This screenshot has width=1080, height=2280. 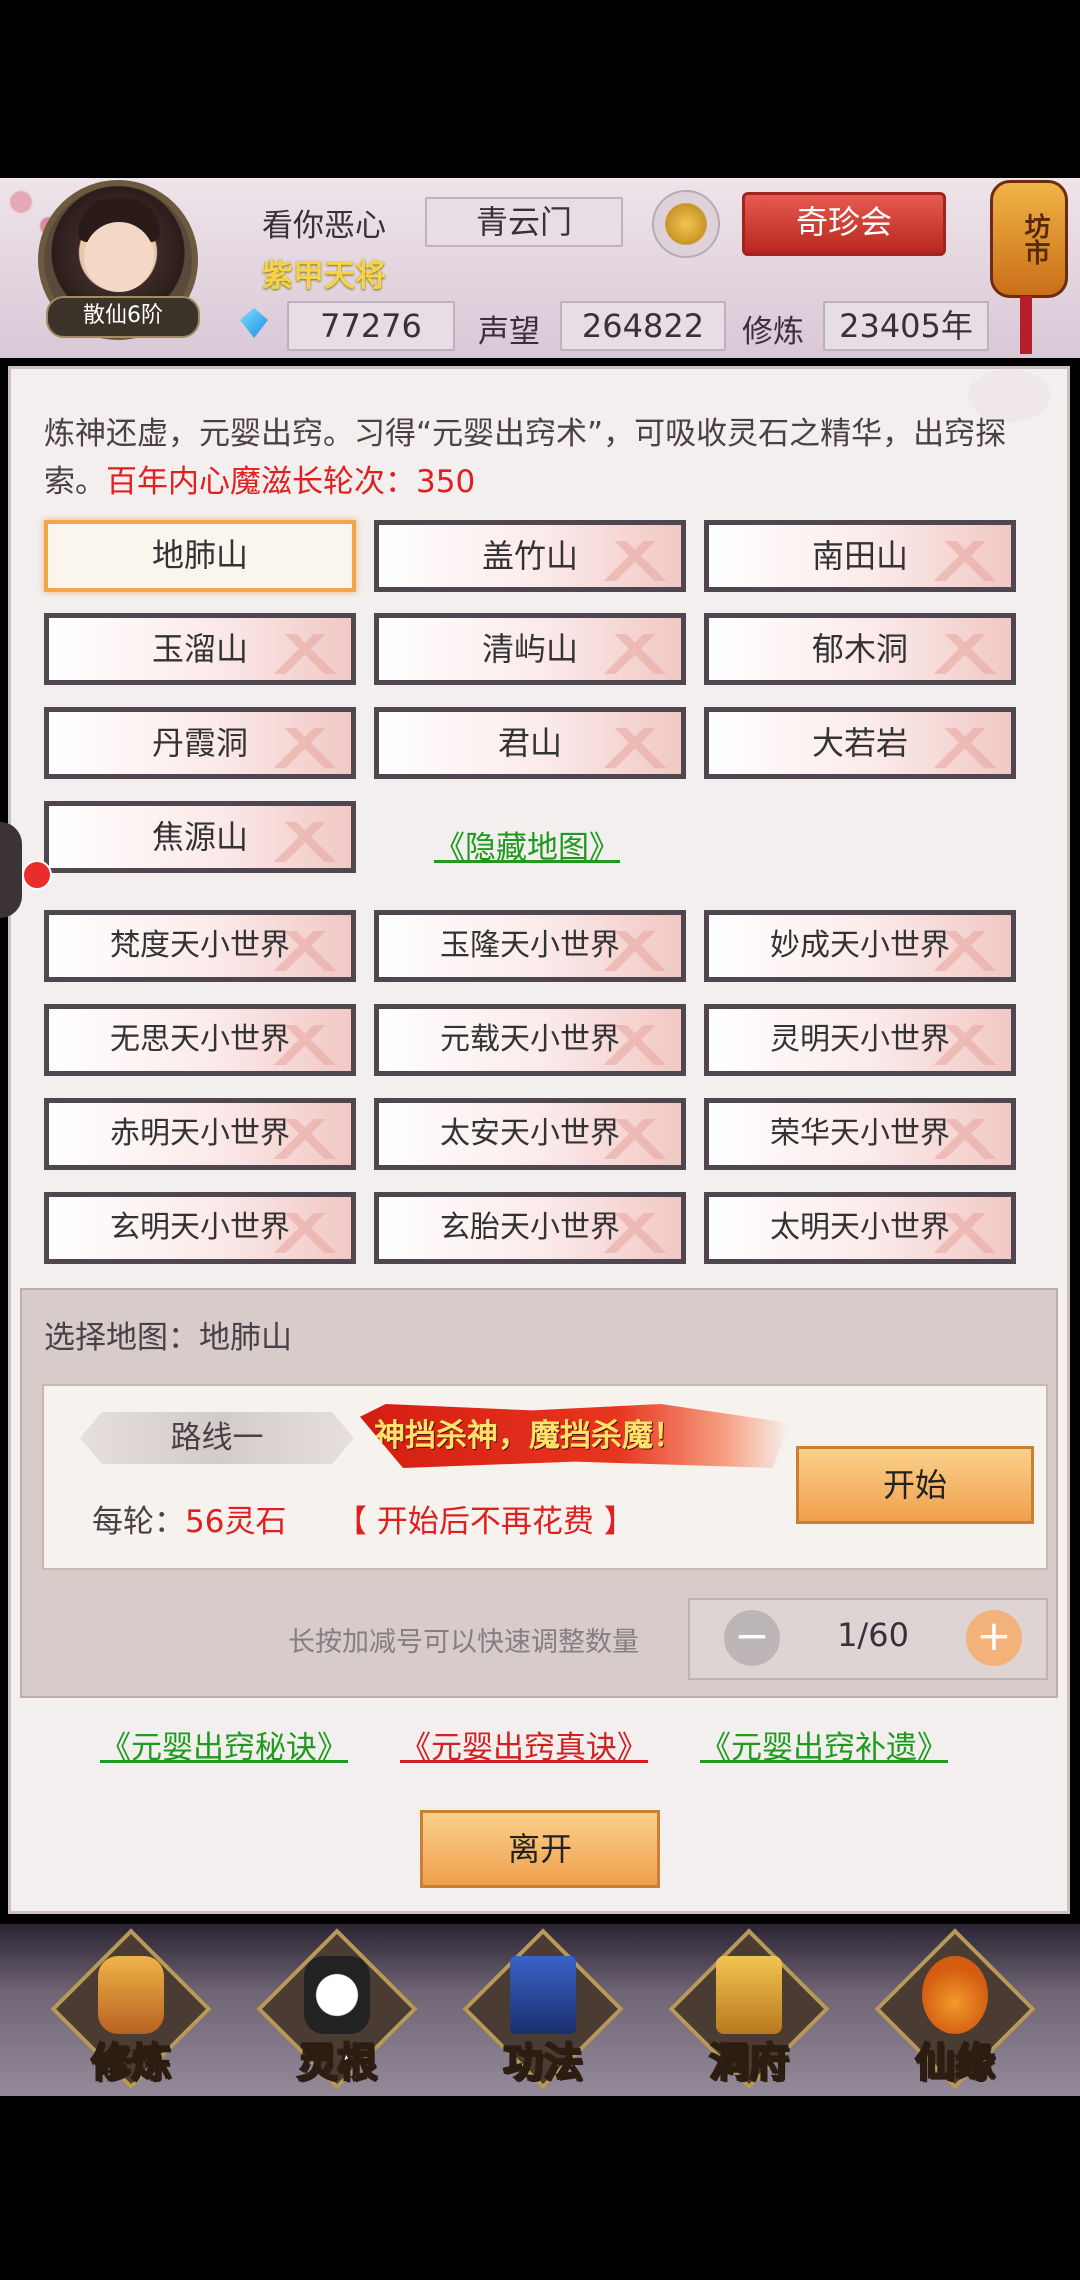 I want to click on world-button-label: 赤明天小世界, so click(x=200, y=1133).